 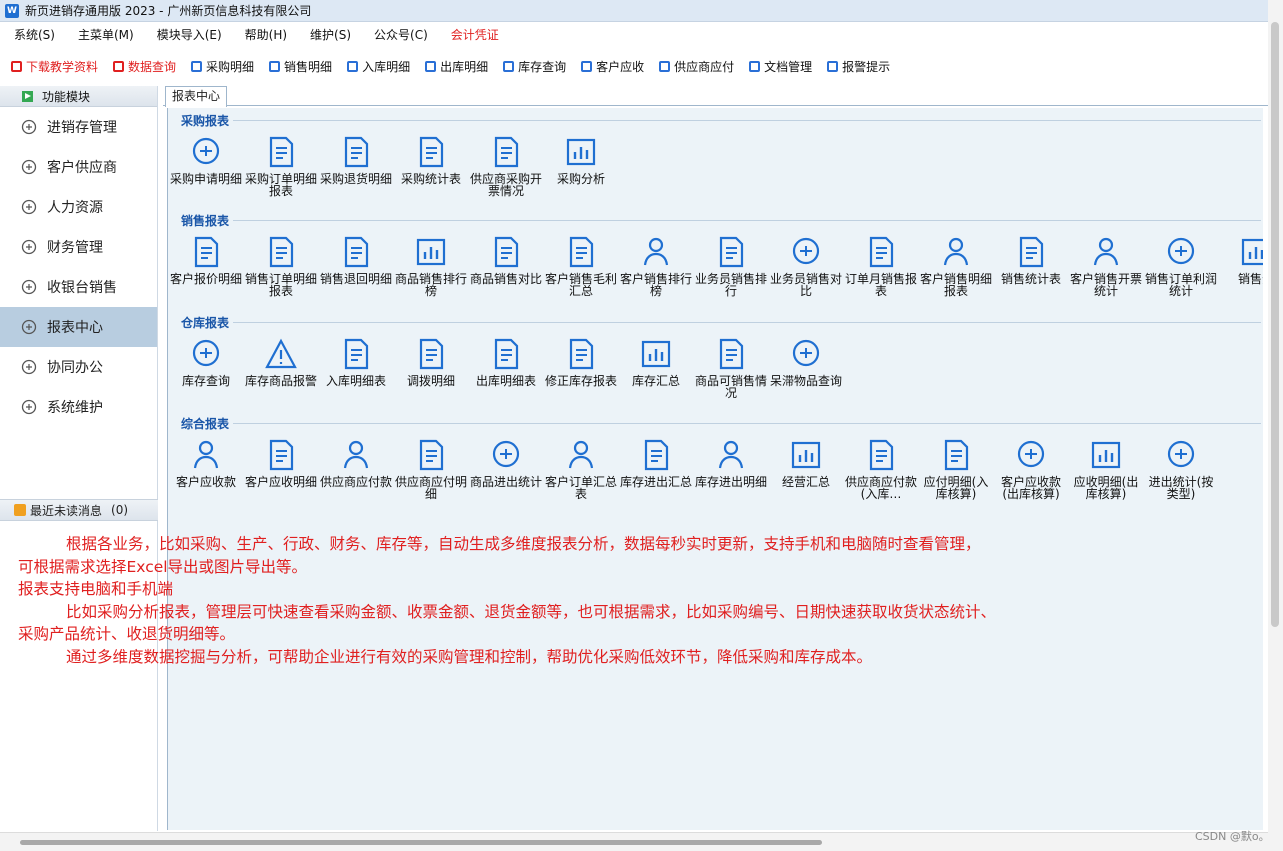 I want to click on report-tile: 客户销售明细报表, so click(x=956, y=266).